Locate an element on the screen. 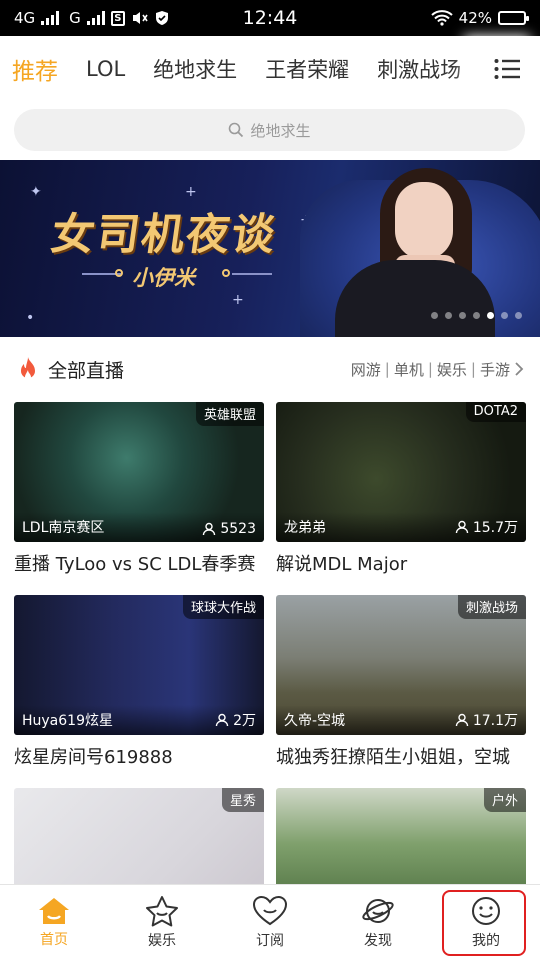 This screenshot has width=540, height=960. star-icon is located at coordinates (162, 911).